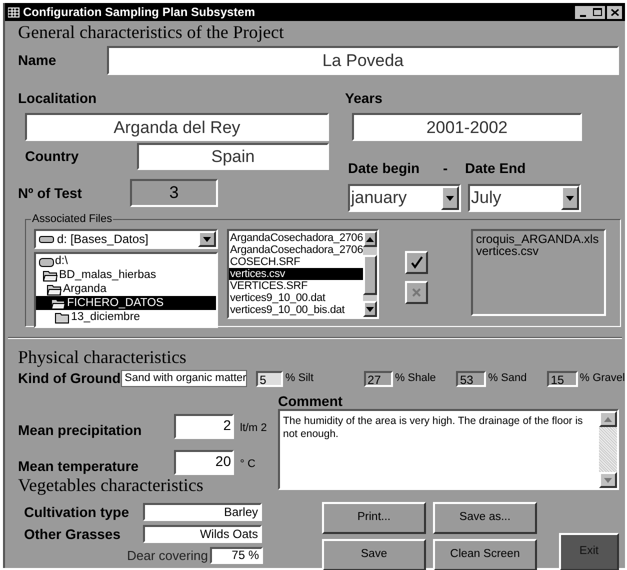 The height and width of the screenshot is (570, 627). Describe the element at coordinates (384, 168) in the screenshot. I see `field-label: Date begin` at that location.